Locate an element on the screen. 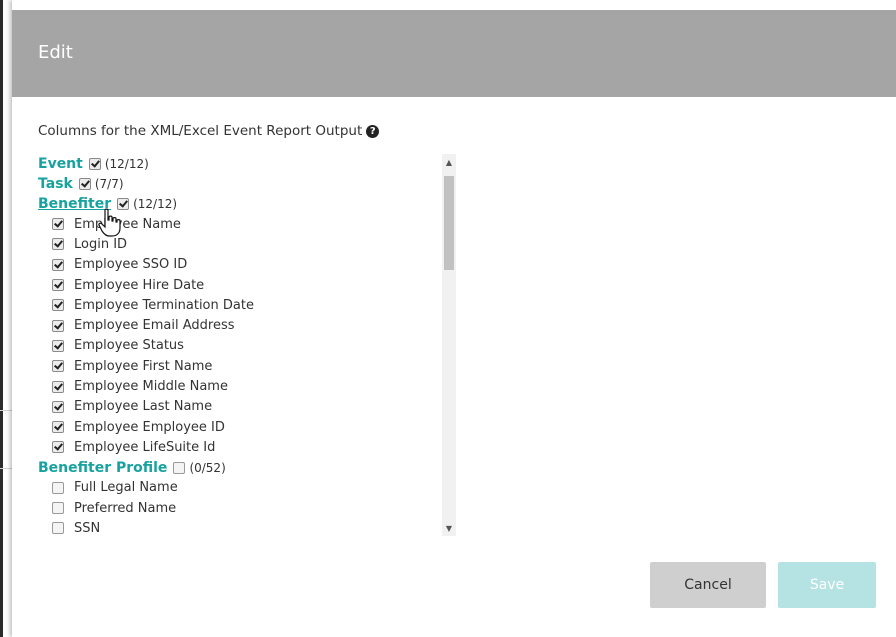 The image size is (896, 637). group-header: Task (7/7) is located at coordinates (238, 184).